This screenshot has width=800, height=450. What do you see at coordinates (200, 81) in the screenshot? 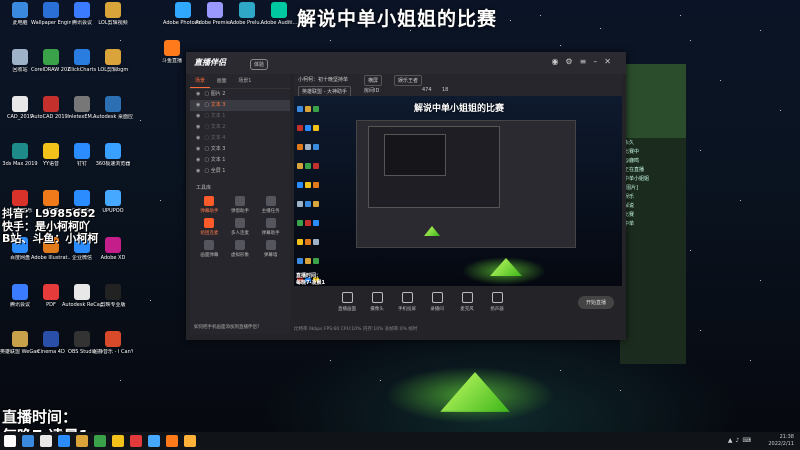
I see `tab-scene: 场景` at bounding box center [200, 81].